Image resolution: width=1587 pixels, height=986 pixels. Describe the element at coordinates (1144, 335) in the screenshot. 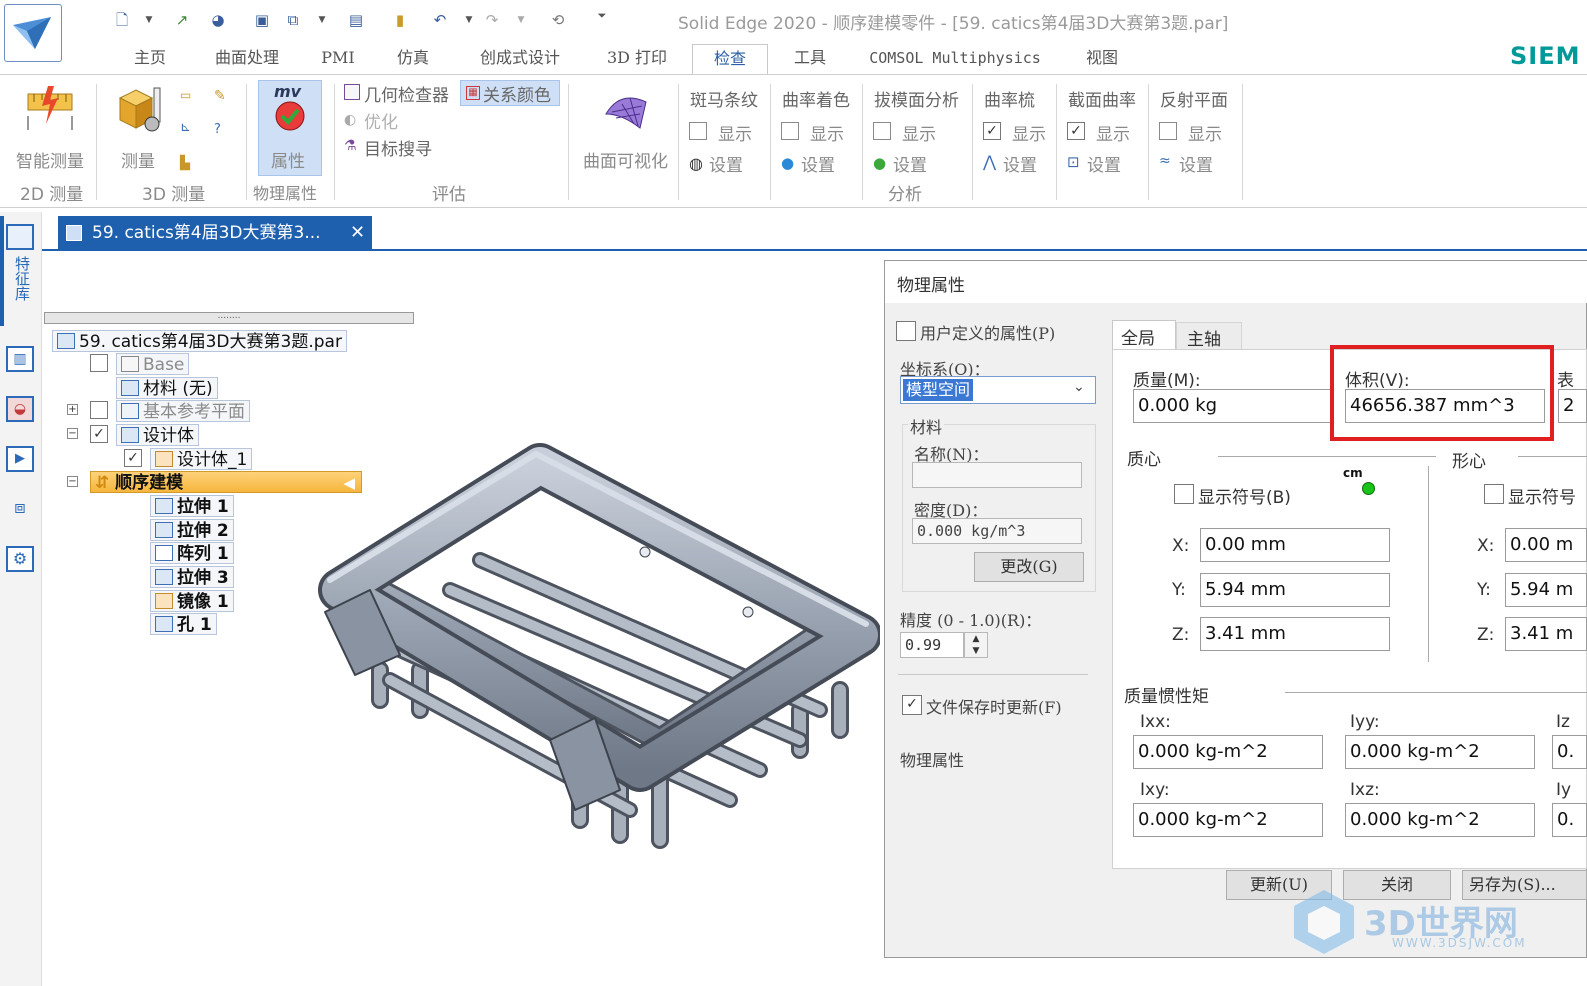

I see `tab-global: 全局` at that location.